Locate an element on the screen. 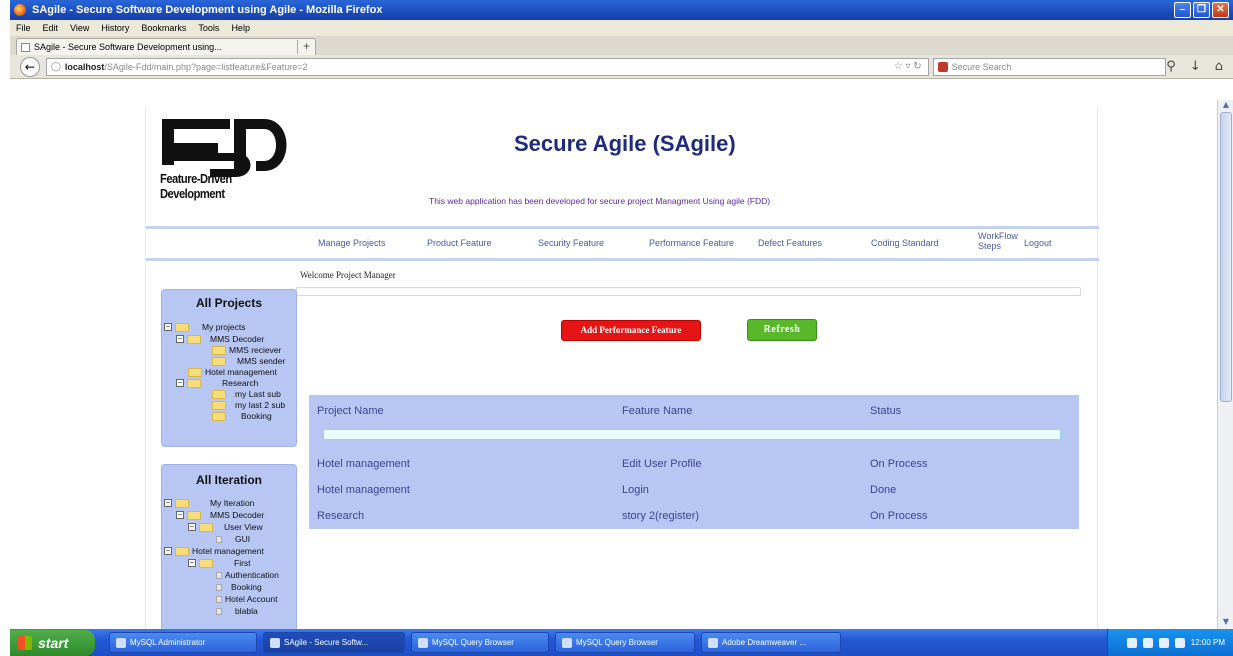 This screenshot has height=656, width=1233. table-cell: Login is located at coordinates (635, 490).